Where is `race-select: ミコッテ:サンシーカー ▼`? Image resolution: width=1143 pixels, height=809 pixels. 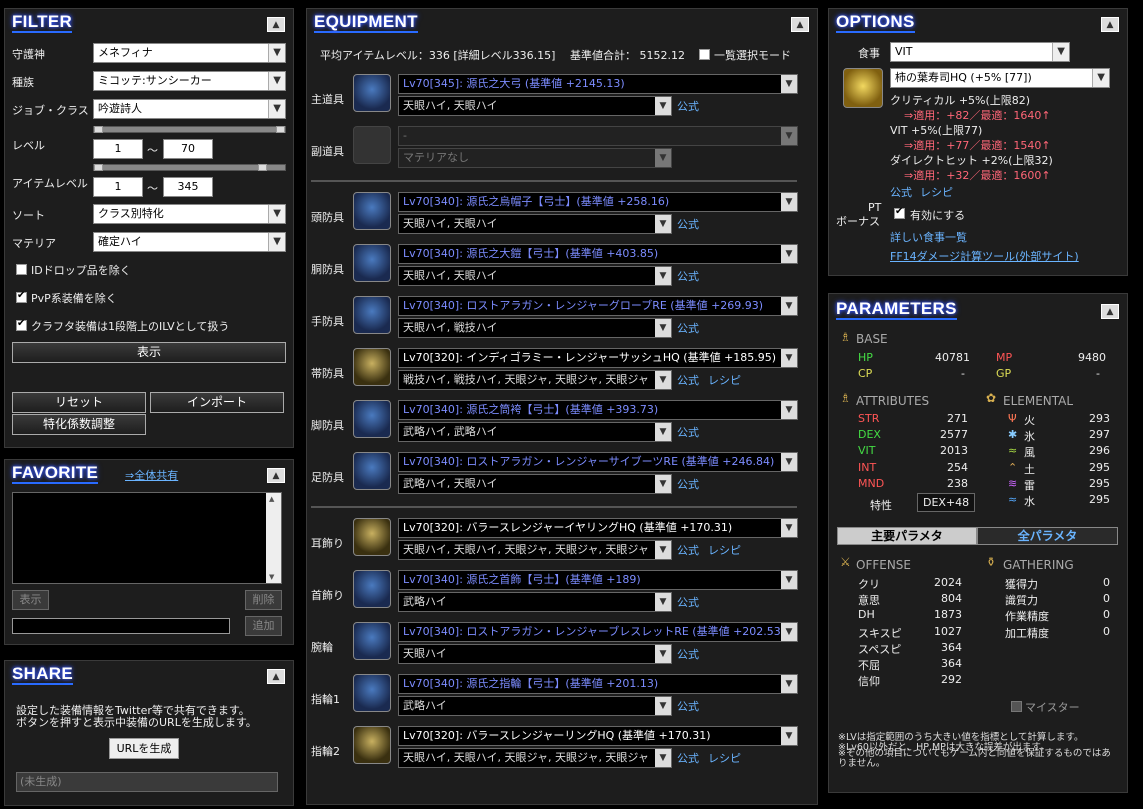 race-select: ミコッテ:サンシーカー ▼ is located at coordinates (189, 81).